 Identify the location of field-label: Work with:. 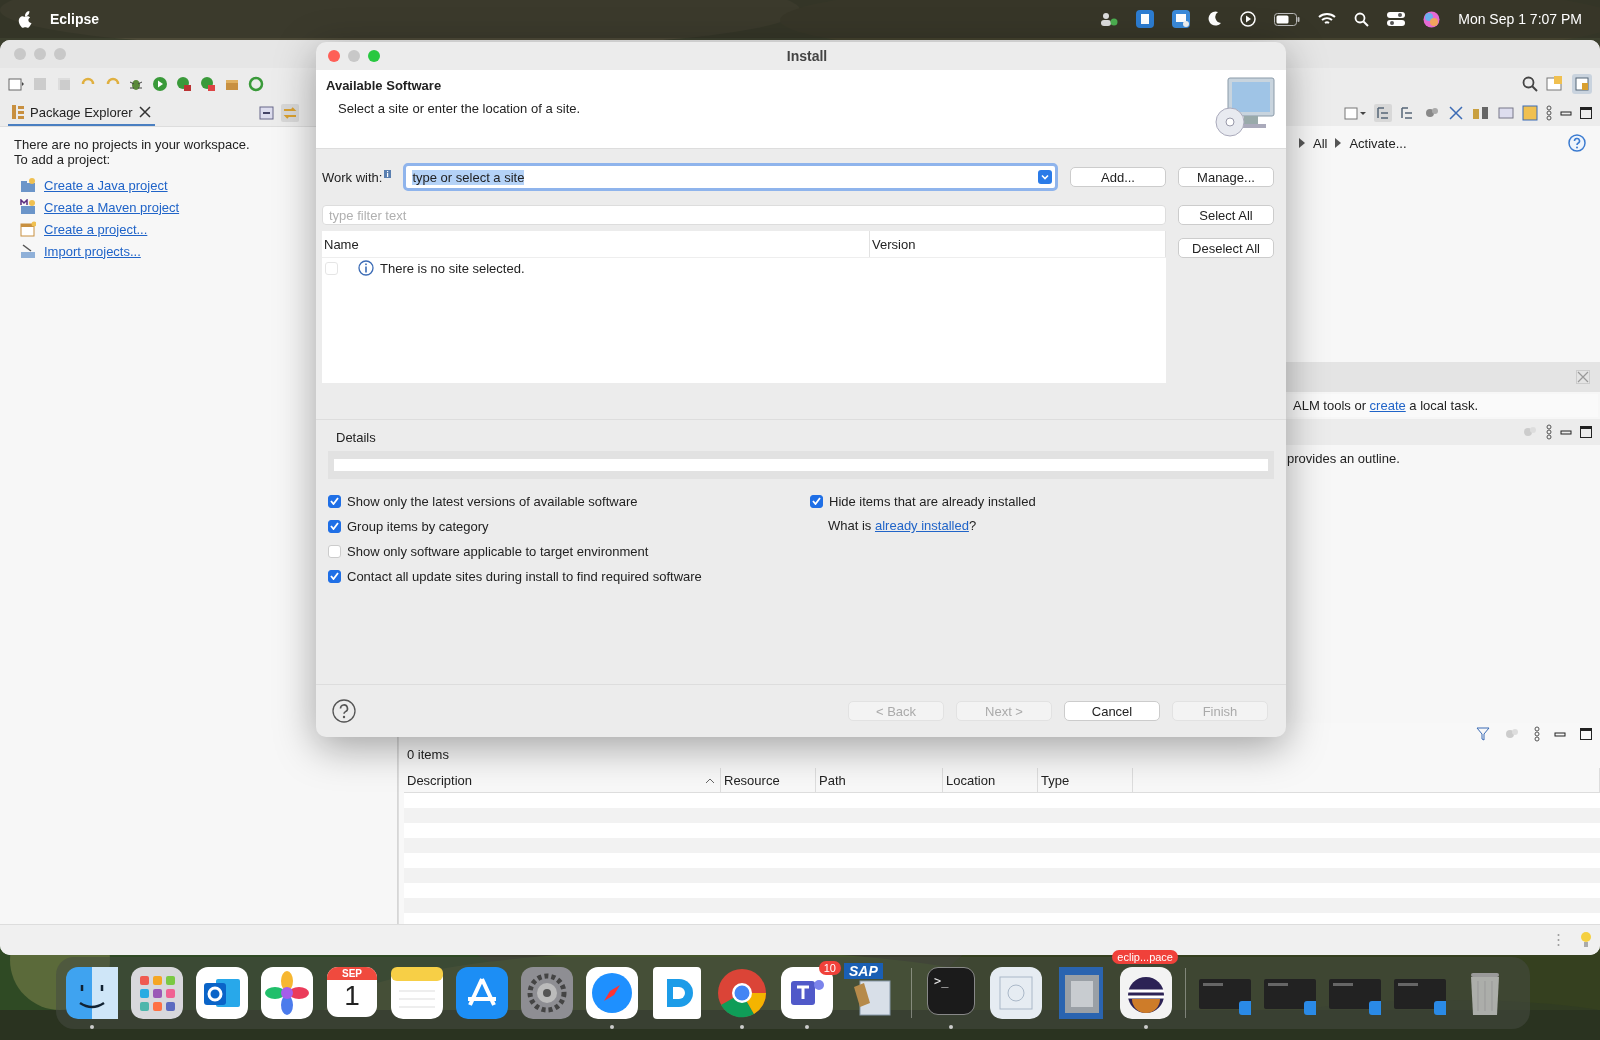
(352, 177).